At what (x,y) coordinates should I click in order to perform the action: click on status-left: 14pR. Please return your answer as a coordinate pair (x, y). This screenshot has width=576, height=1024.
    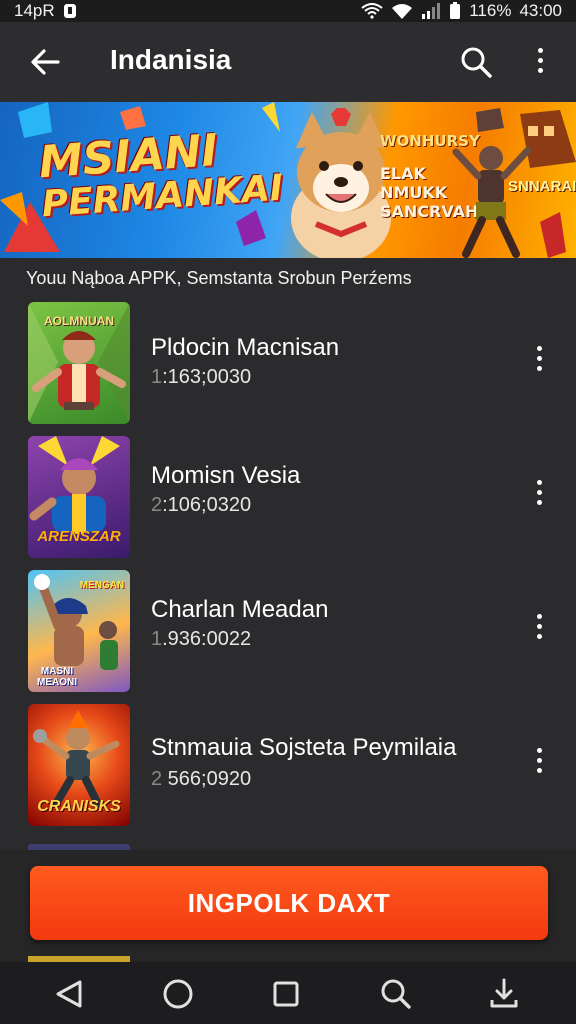
    Looking at the image, I should click on (45, 11).